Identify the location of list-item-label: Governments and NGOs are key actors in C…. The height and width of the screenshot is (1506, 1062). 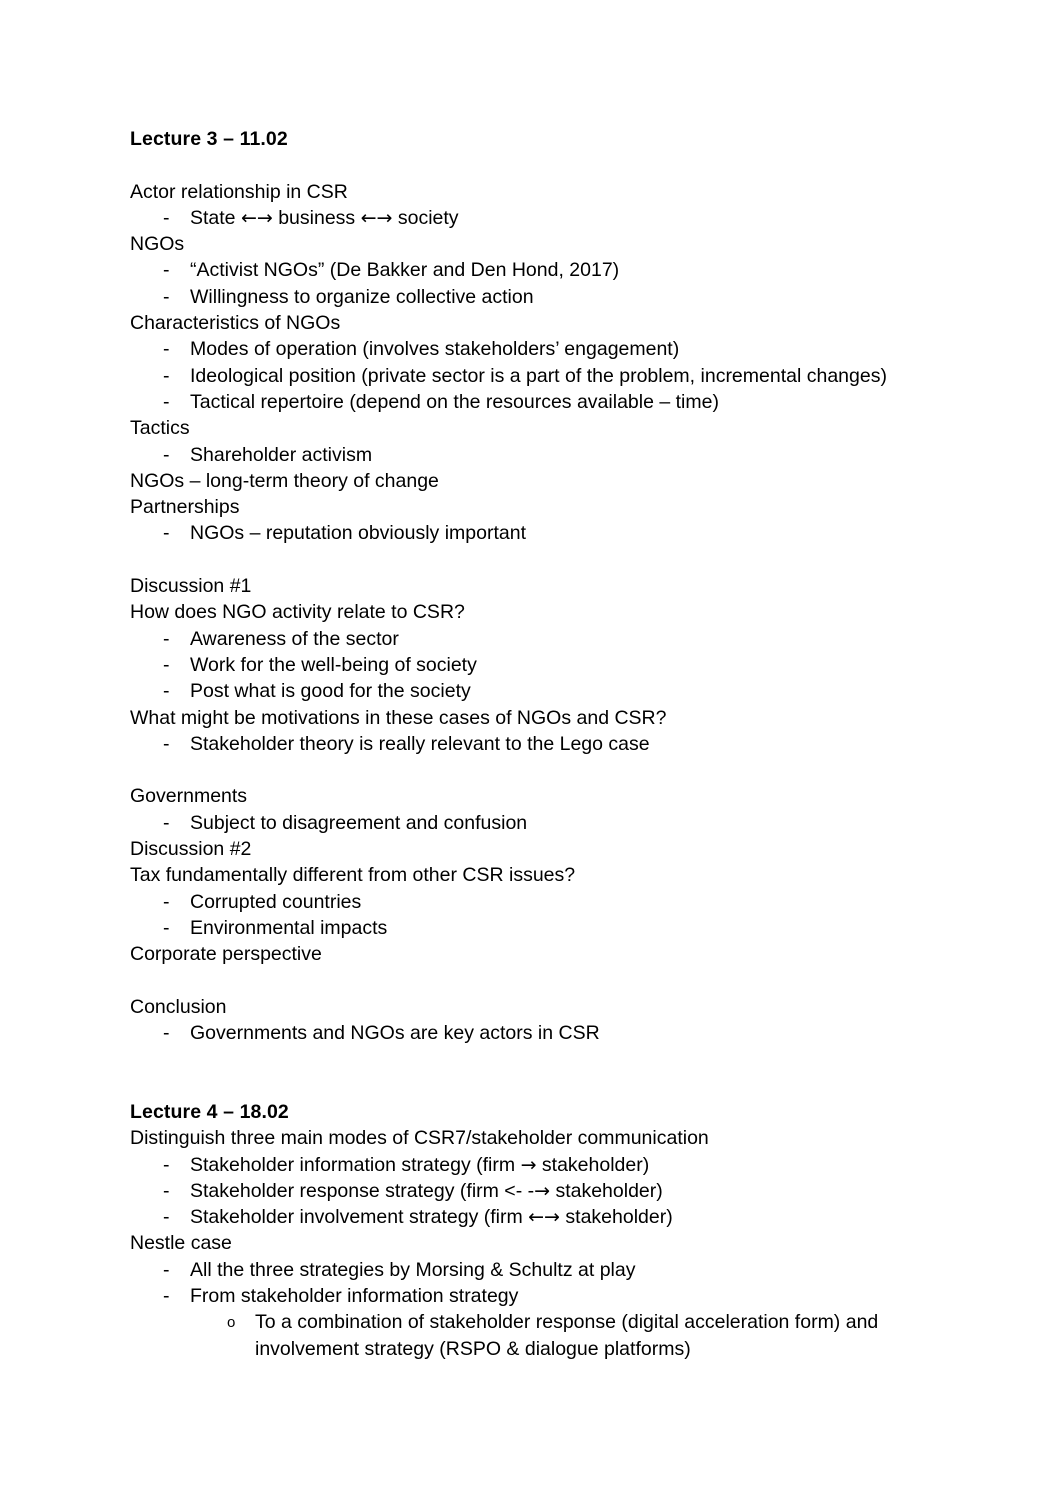
(395, 1033).